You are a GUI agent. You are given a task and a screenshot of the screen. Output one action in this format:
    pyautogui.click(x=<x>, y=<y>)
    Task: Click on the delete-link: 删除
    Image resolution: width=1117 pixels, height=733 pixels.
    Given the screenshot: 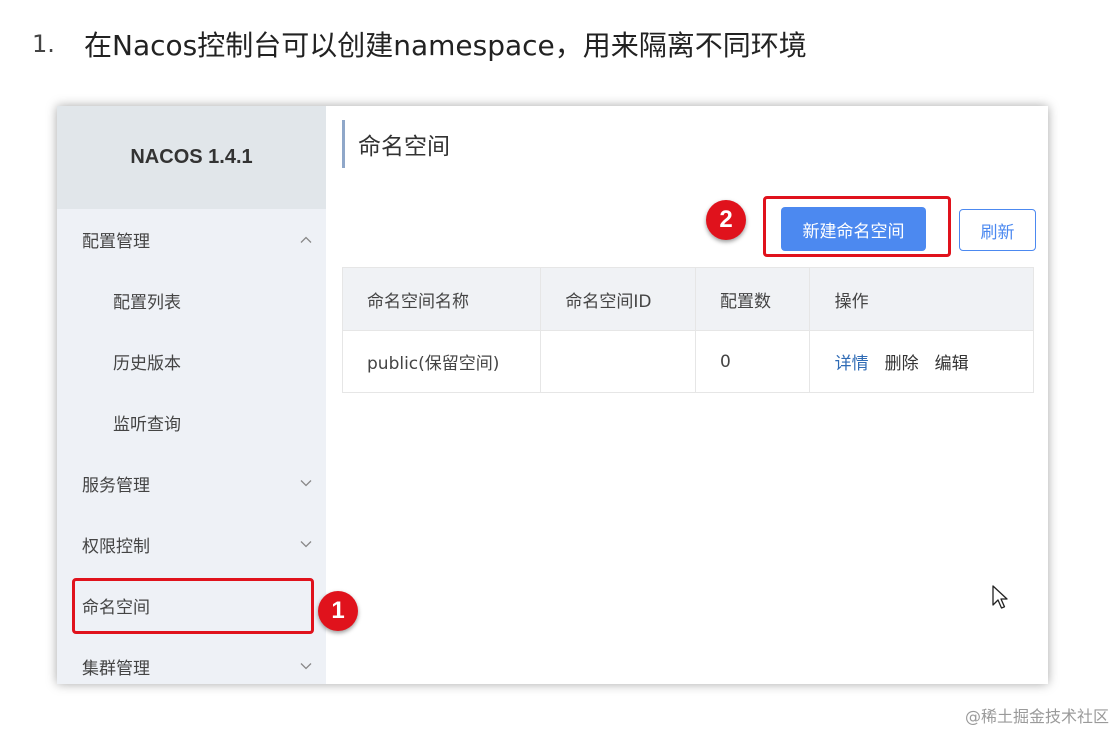 What is the action you would take?
    pyautogui.click(x=902, y=361)
    